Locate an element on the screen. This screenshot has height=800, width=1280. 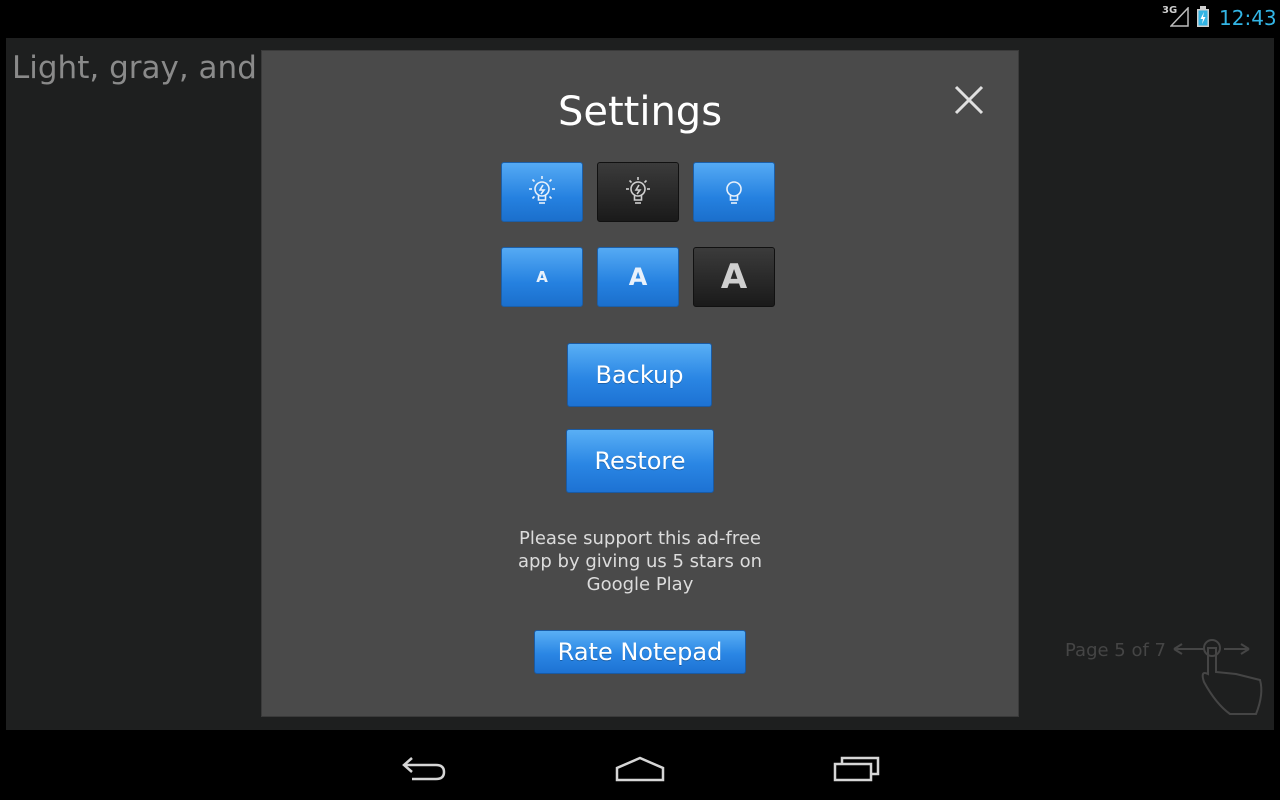
dark-theme-button is located at coordinates (734, 192).